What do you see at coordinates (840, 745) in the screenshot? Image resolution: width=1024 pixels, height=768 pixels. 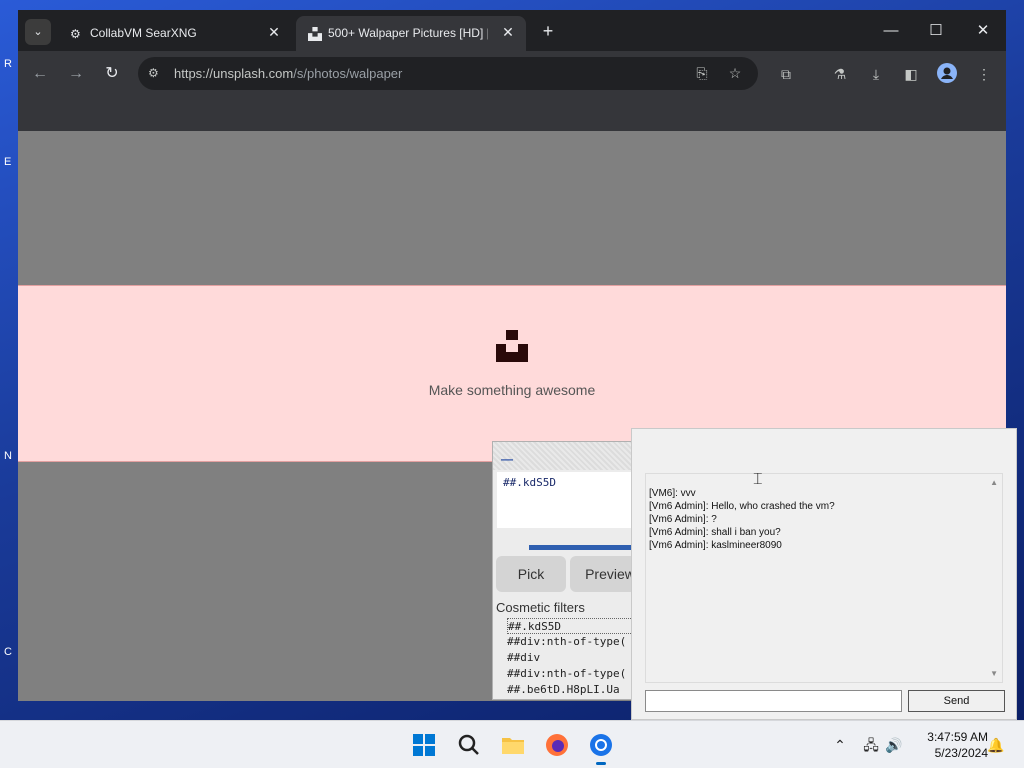 I see `chevron-up-icon: ⌃` at bounding box center [840, 745].